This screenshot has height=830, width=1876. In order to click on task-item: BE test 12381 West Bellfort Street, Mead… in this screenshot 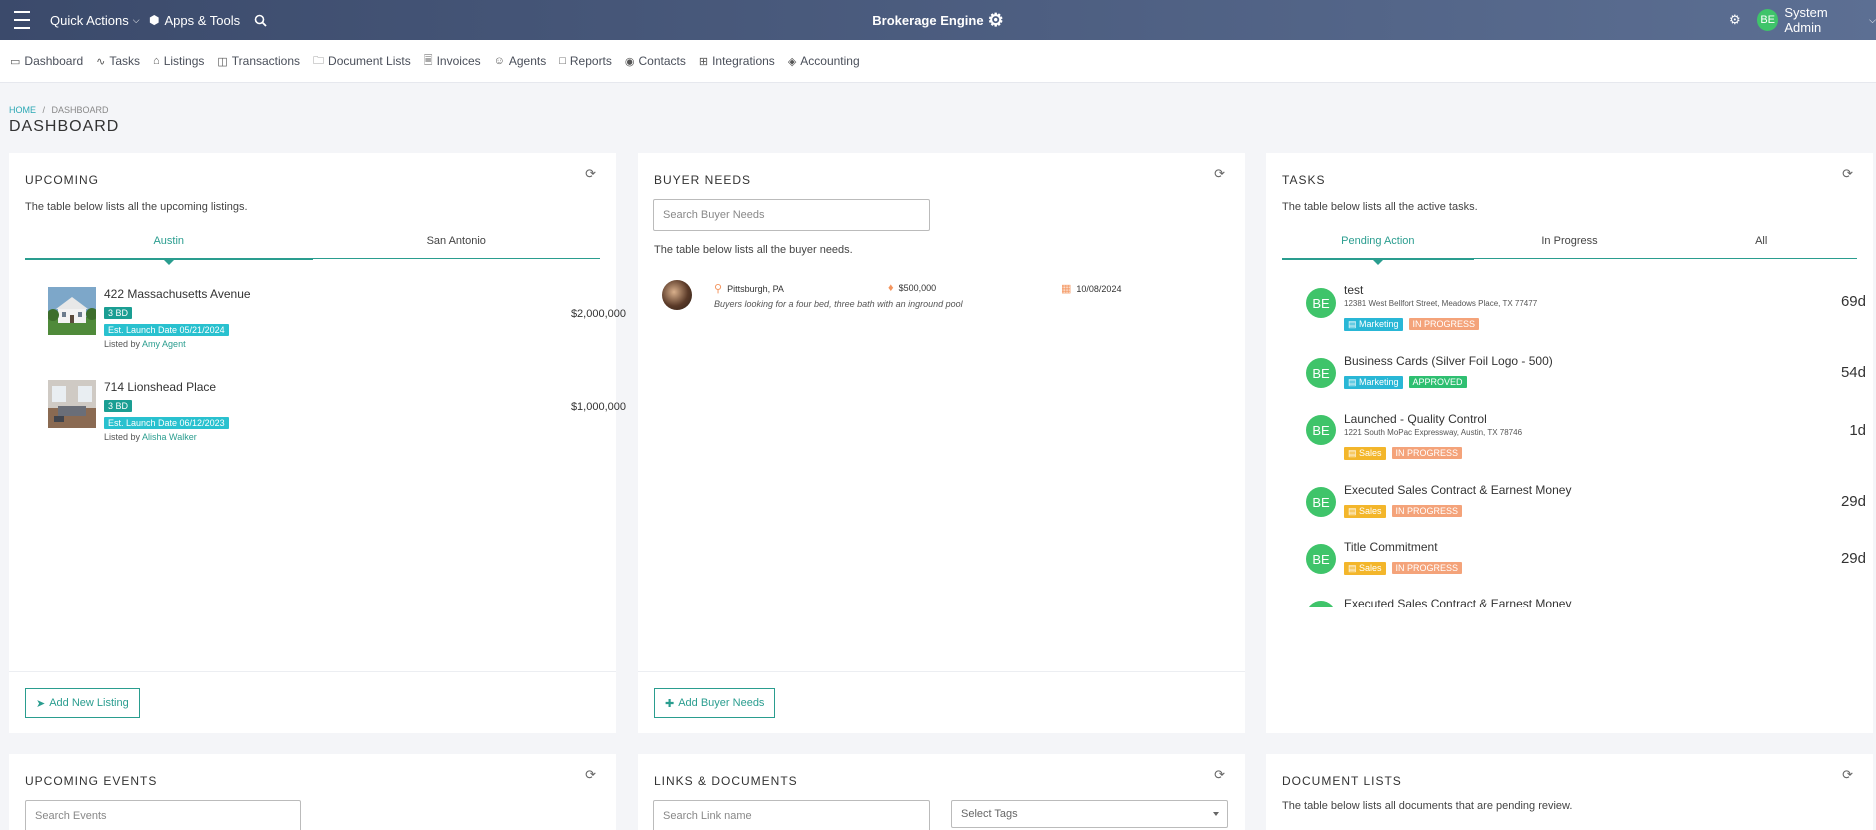, I will do `click(1586, 311)`.